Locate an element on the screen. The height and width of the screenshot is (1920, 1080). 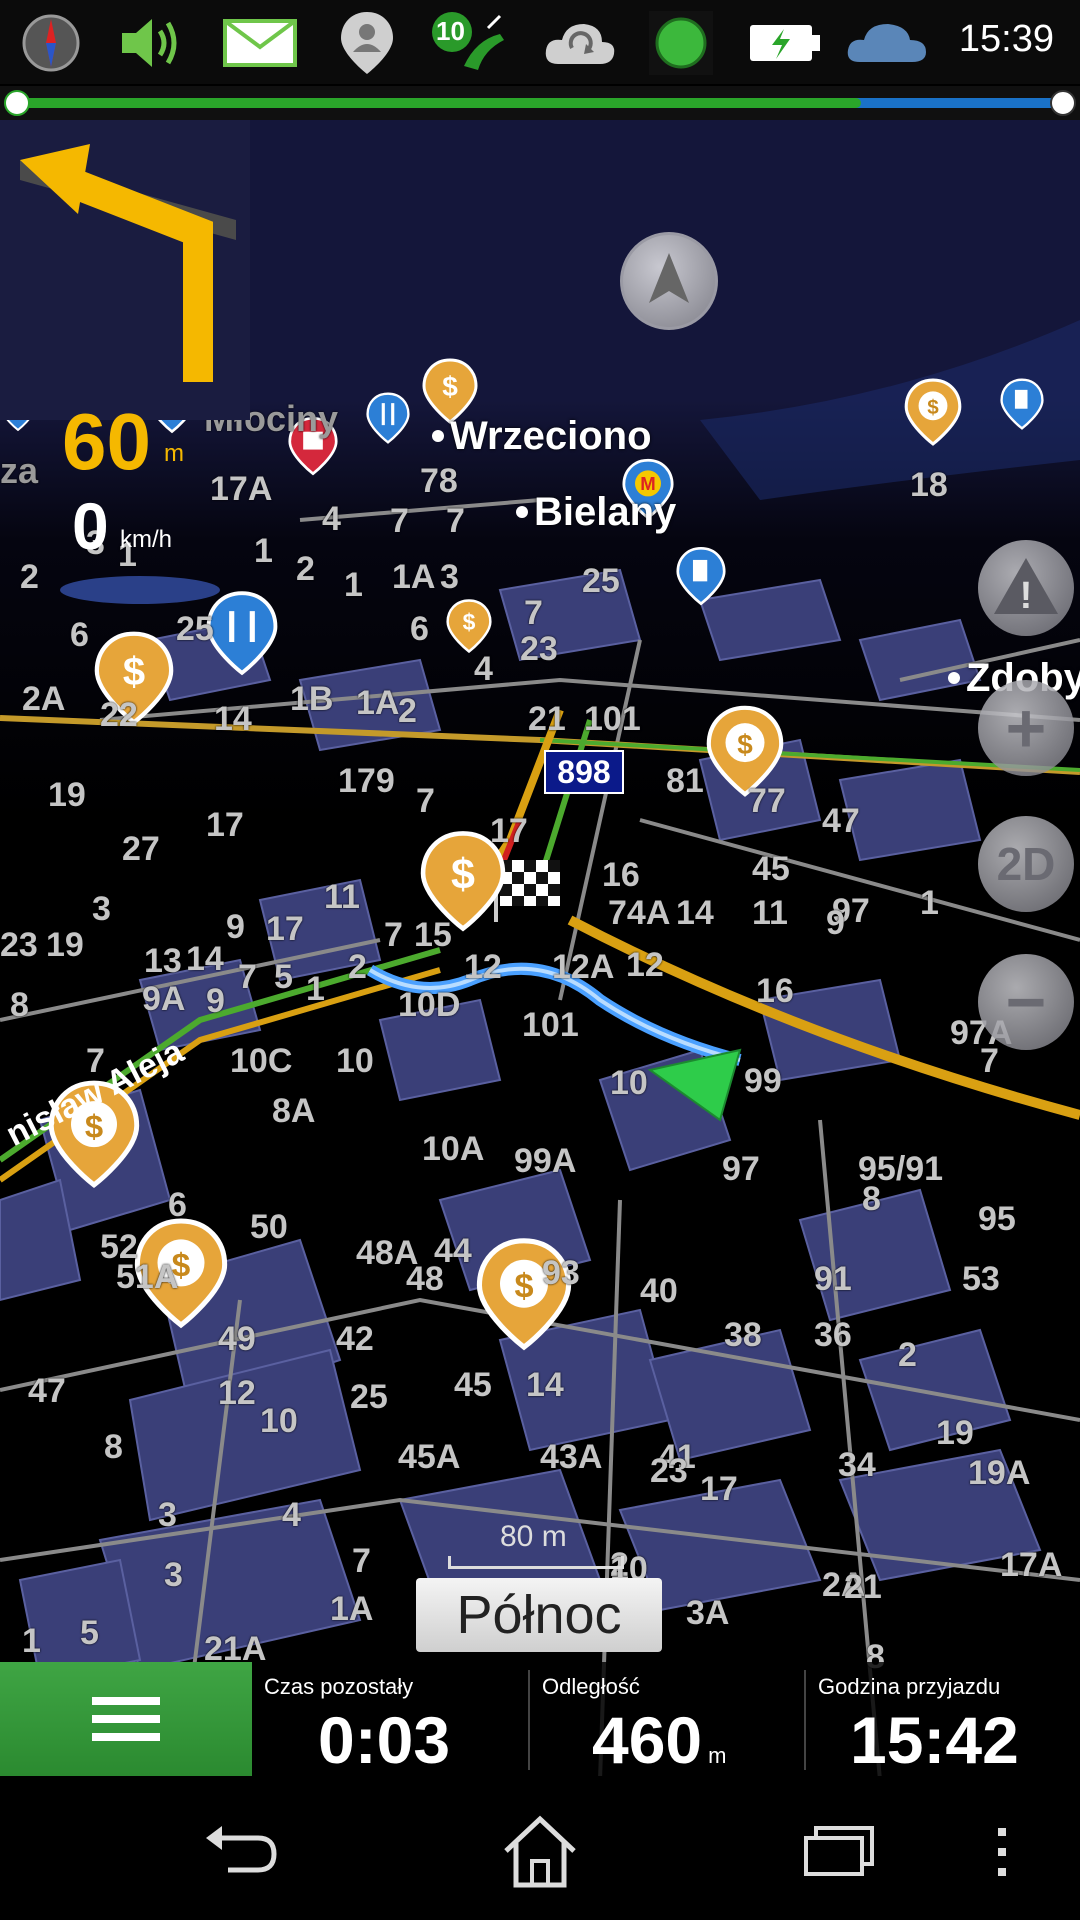
building-number: 3A is located at coordinates (708, 1613).